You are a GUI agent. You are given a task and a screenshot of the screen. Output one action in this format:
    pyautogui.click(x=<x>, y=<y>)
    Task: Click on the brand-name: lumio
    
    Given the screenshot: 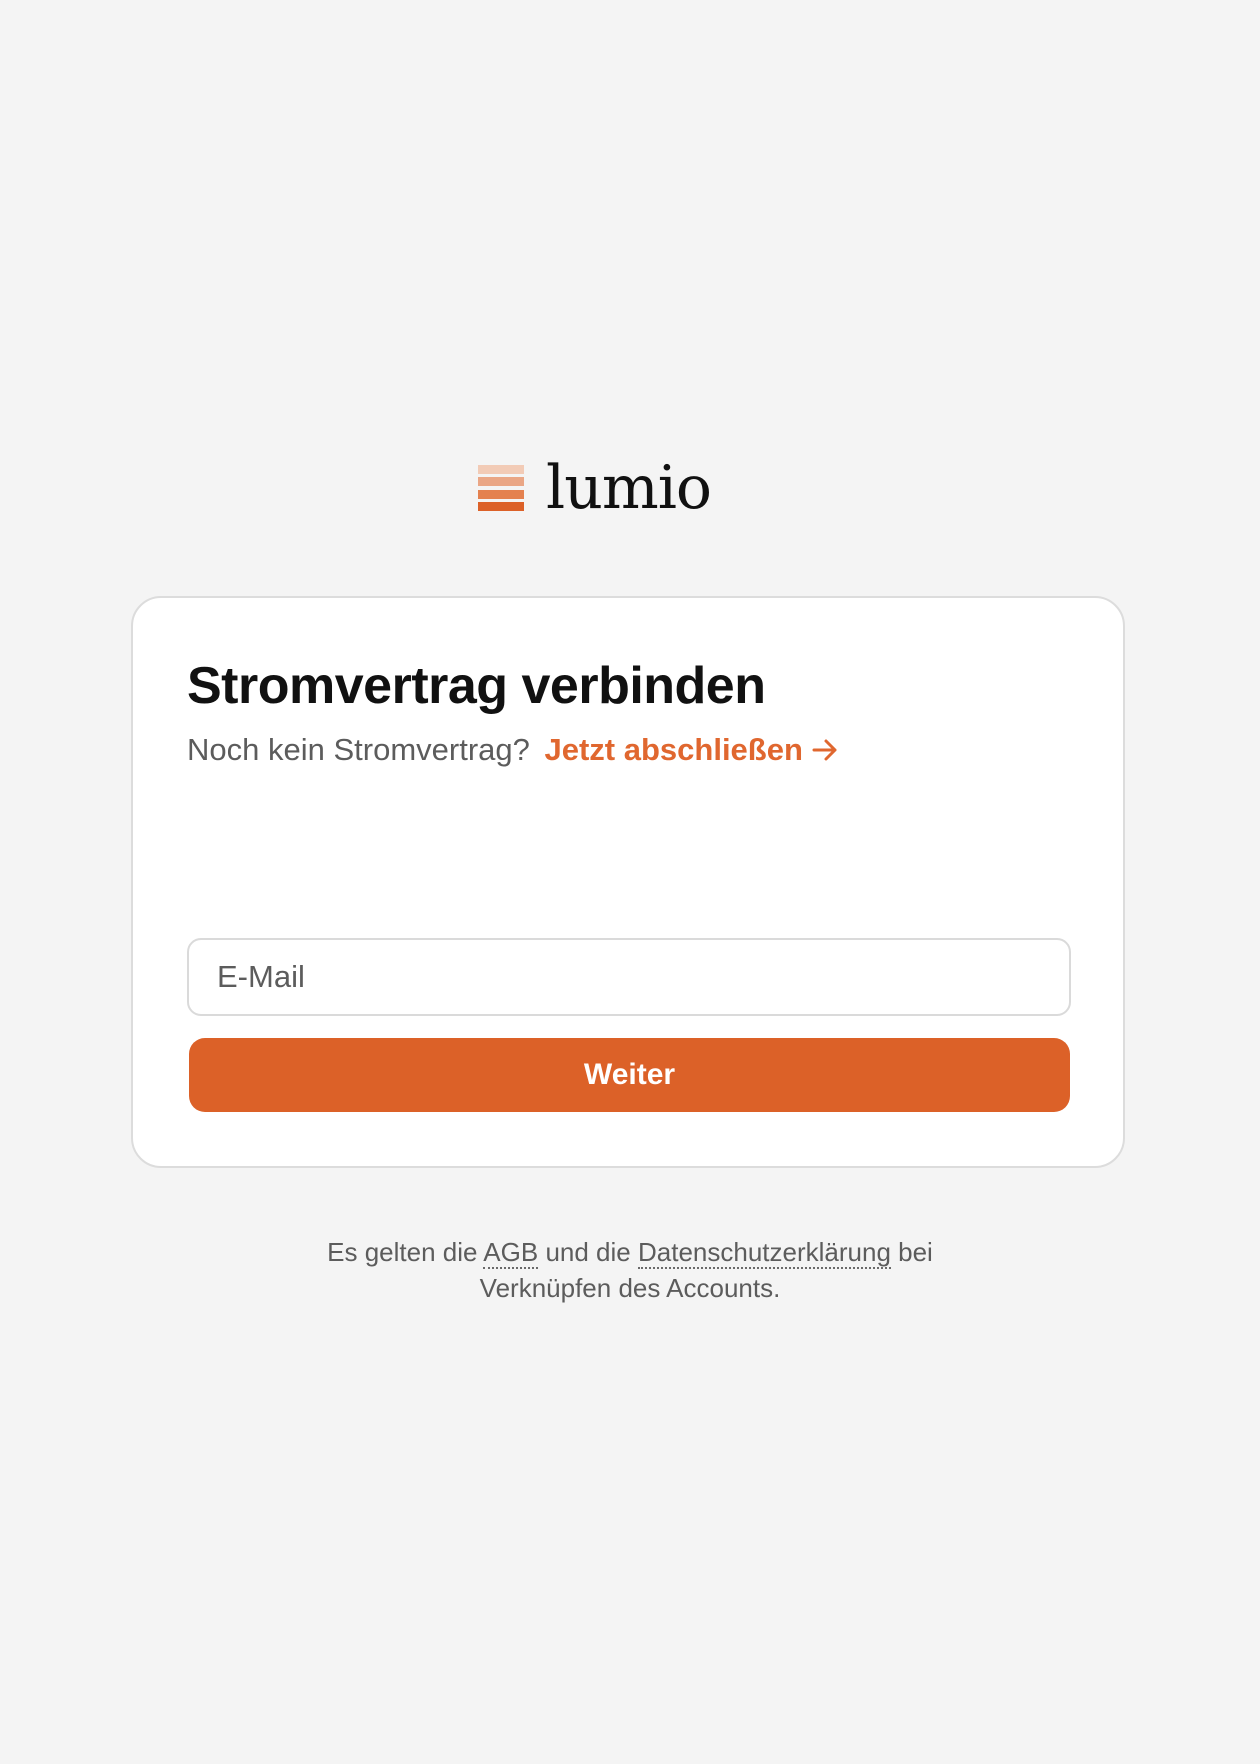 What is the action you would take?
    pyautogui.click(x=629, y=488)
    